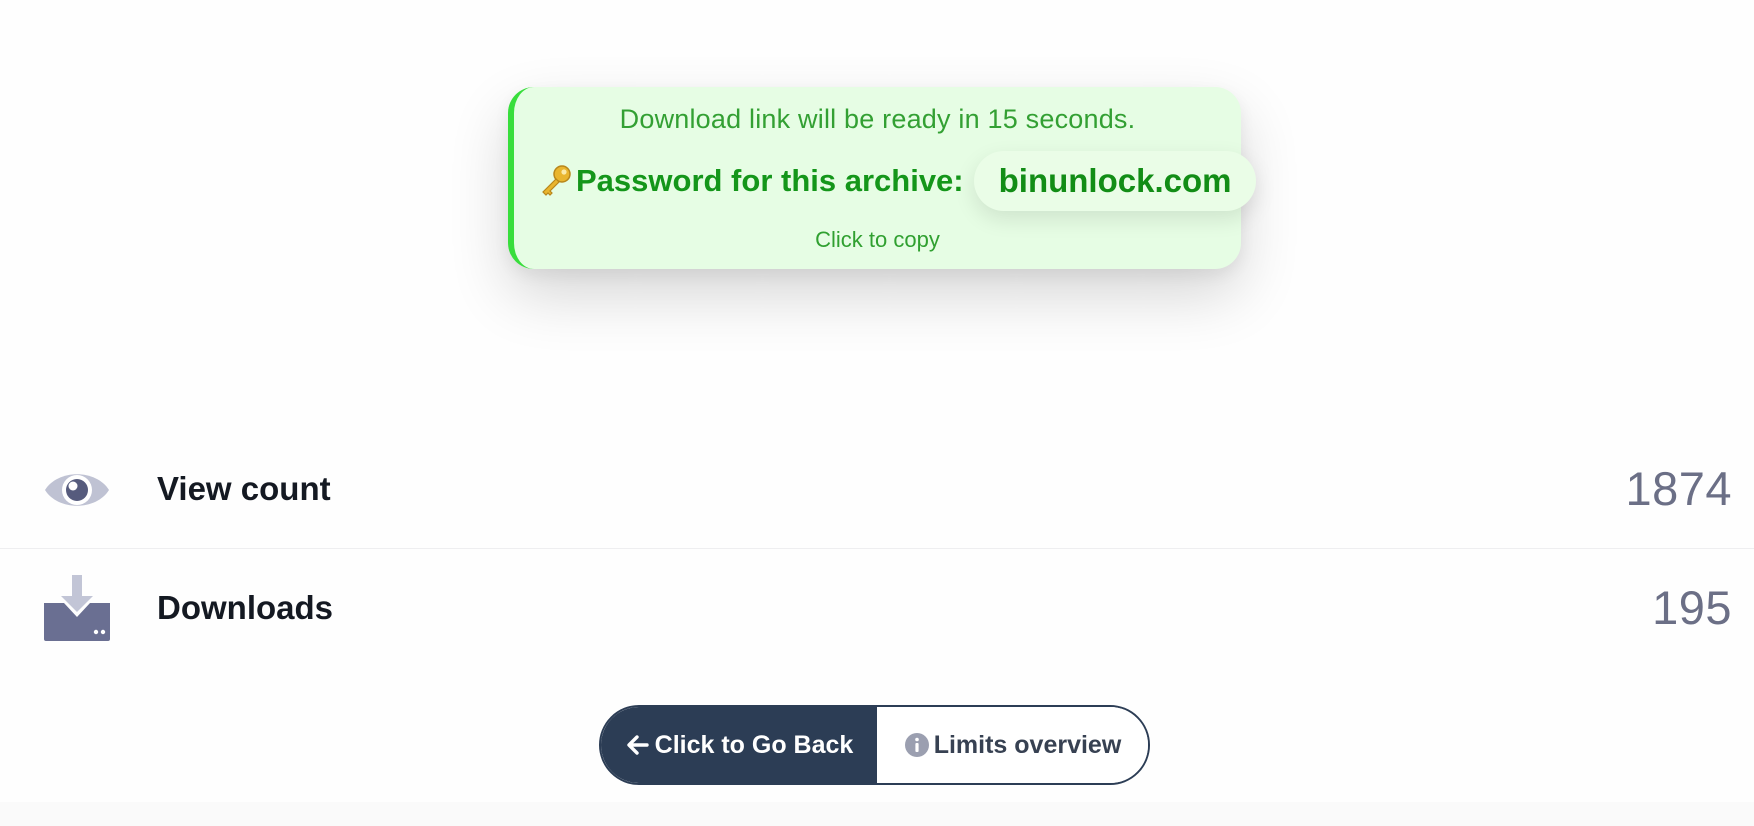 This screenshot has width=1754, height=826. I want to click on divider, so click(877, 548).